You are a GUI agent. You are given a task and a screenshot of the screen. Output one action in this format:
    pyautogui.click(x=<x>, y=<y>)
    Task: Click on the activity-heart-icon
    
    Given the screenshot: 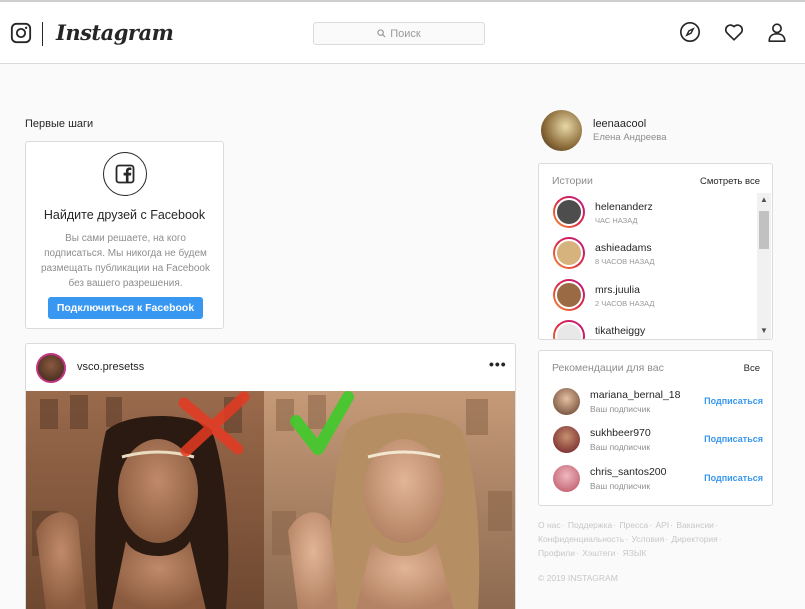 What is the action you would take?
    pyautogui.click(x=734, y=32)
    